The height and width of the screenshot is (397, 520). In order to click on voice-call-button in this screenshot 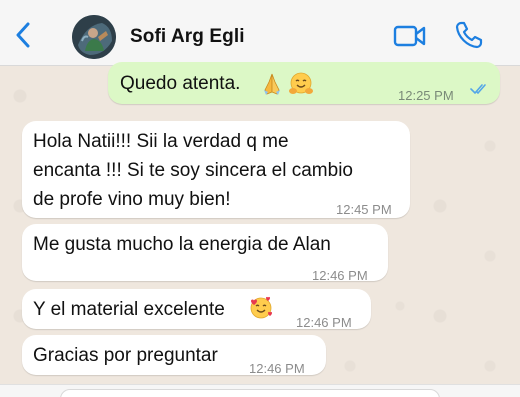, I will do `click(469, 35)`.